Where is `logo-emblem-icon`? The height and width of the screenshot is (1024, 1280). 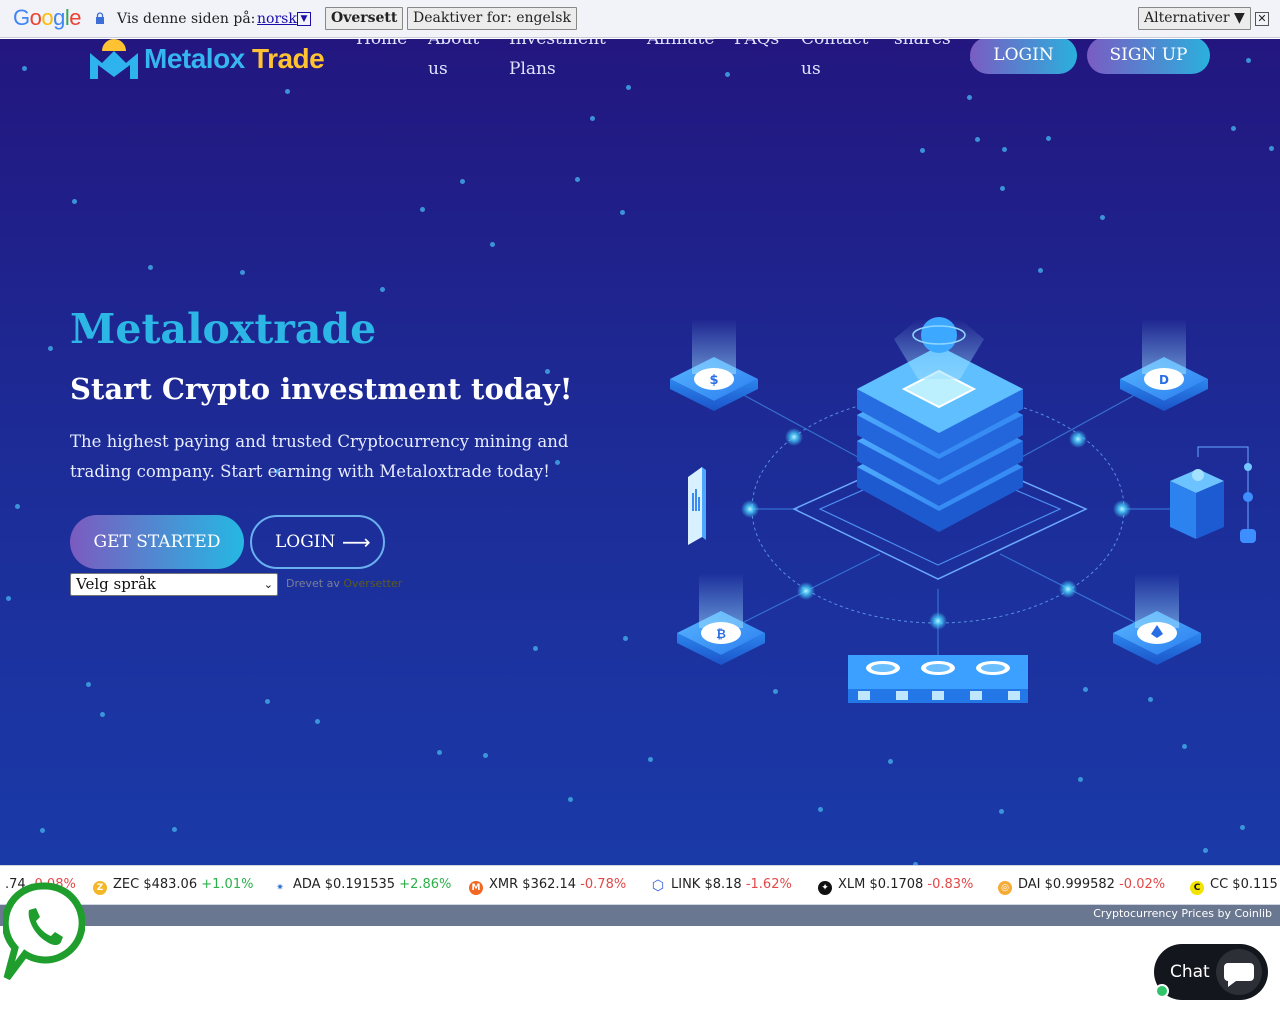 logo-emblem-icon is located at coordinates (114, 59).